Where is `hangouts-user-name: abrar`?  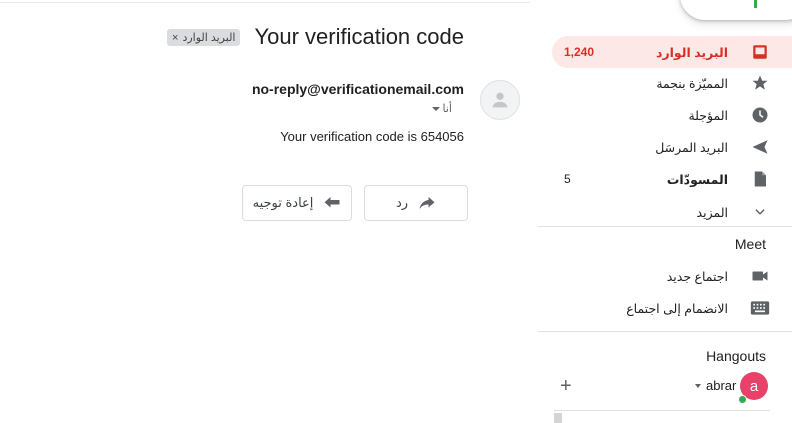
hangouts-user-name: abrar is located at coordinates (721, 385).